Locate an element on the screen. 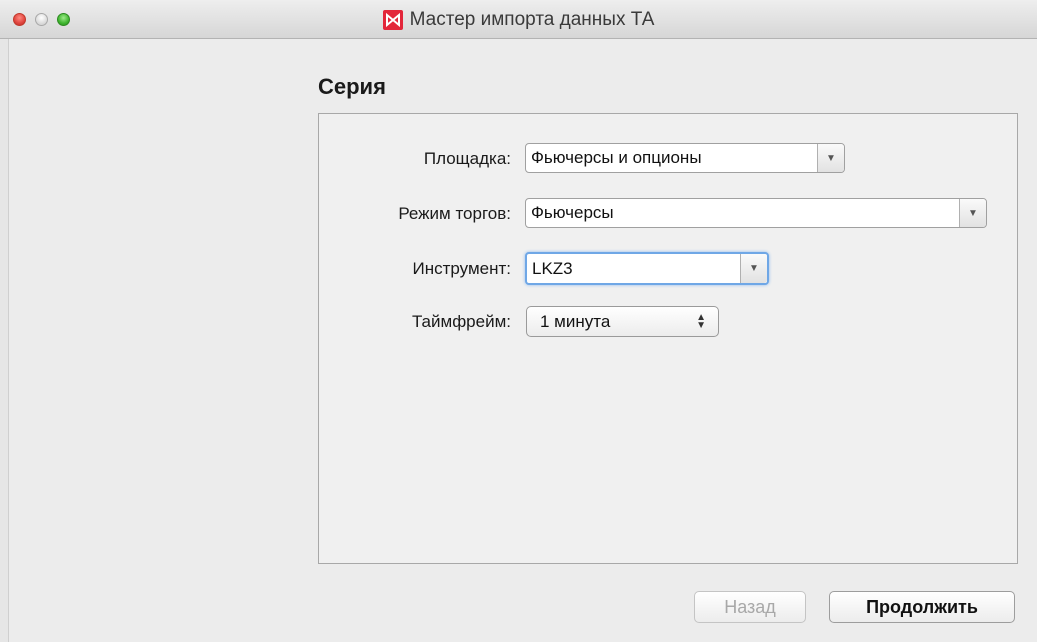  instrument-combobox: LKZ3 ▼ is located at coordinates (647, 268).